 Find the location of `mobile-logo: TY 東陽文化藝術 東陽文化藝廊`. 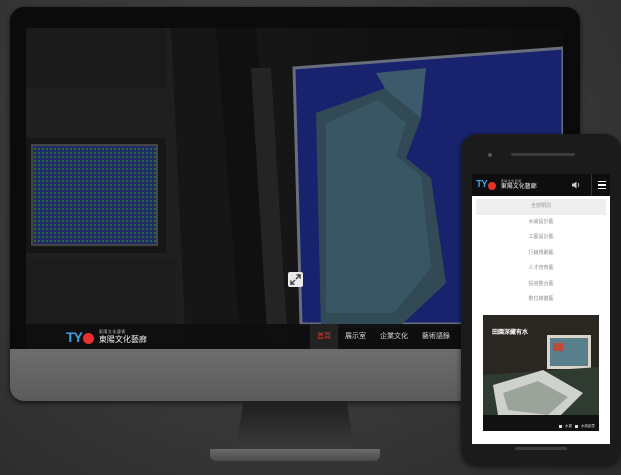

mobile-logo: TY 東陽文化藝術 東陽文化藝廊 is located at coordinates (506, 184).